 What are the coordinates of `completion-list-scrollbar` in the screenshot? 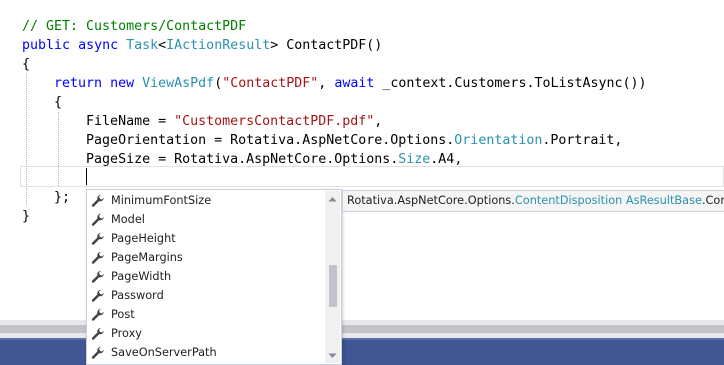 It's located at (332, 277).